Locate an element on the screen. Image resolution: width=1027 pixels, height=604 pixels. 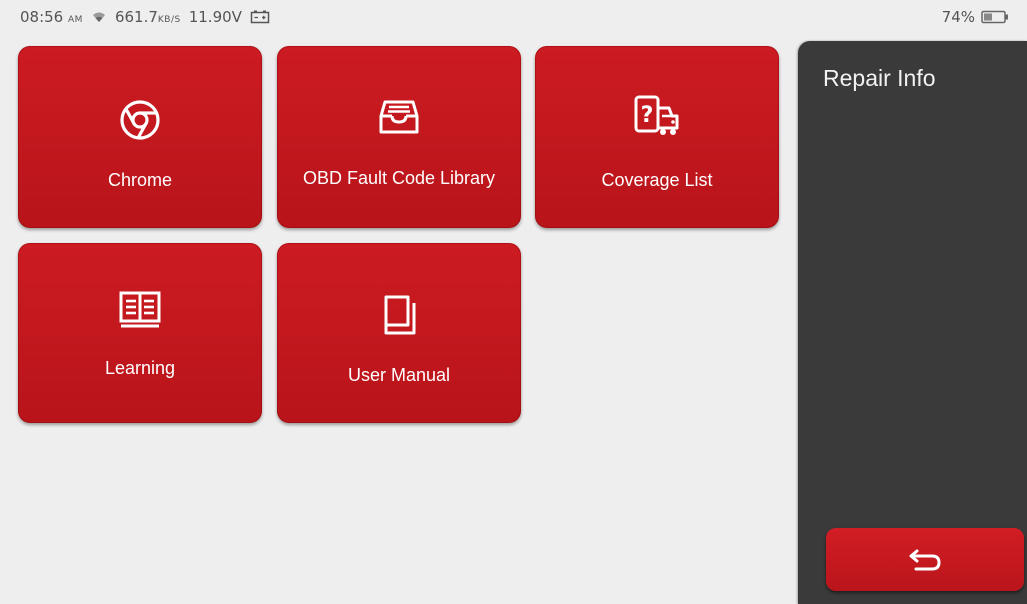
status-time: 08:56 AM is located at coordinates (51, 17).